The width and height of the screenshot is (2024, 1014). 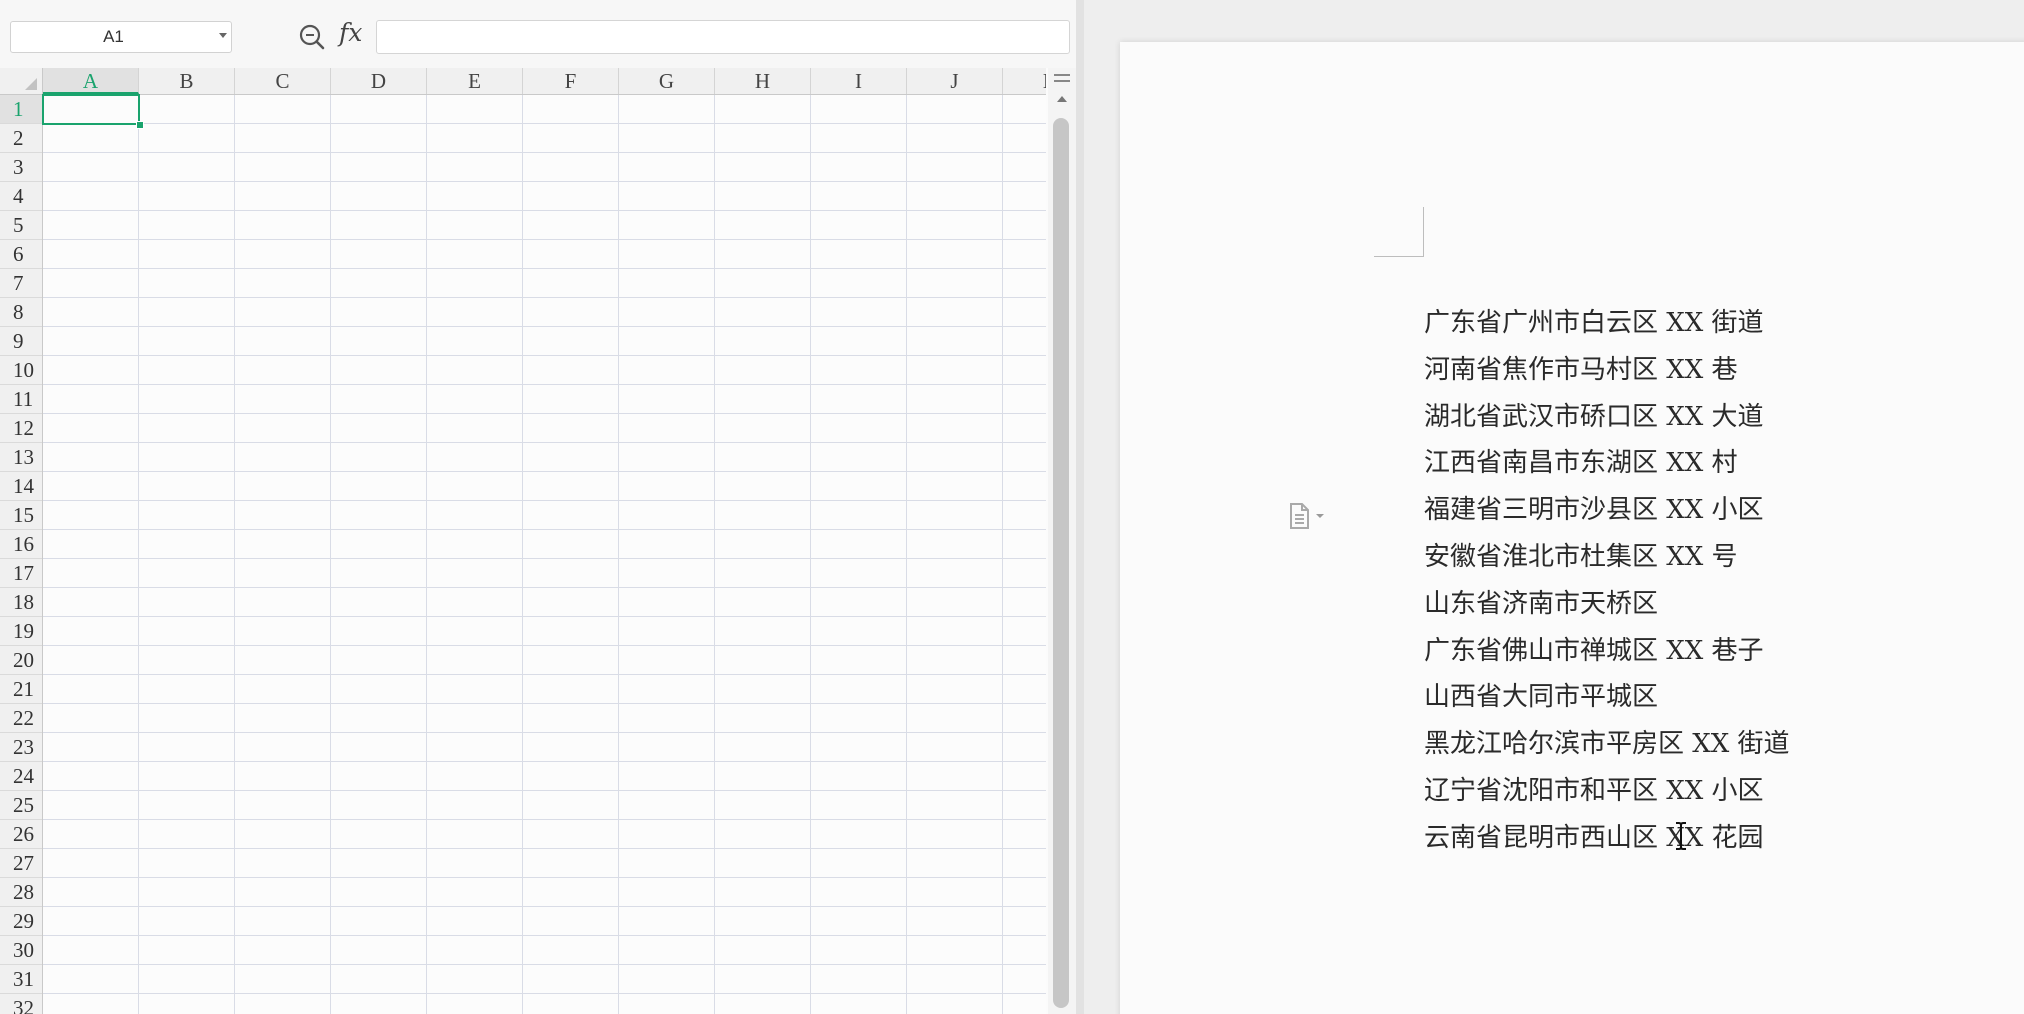 I want to click on row-header-31: 31, so click(x=21, y=979).